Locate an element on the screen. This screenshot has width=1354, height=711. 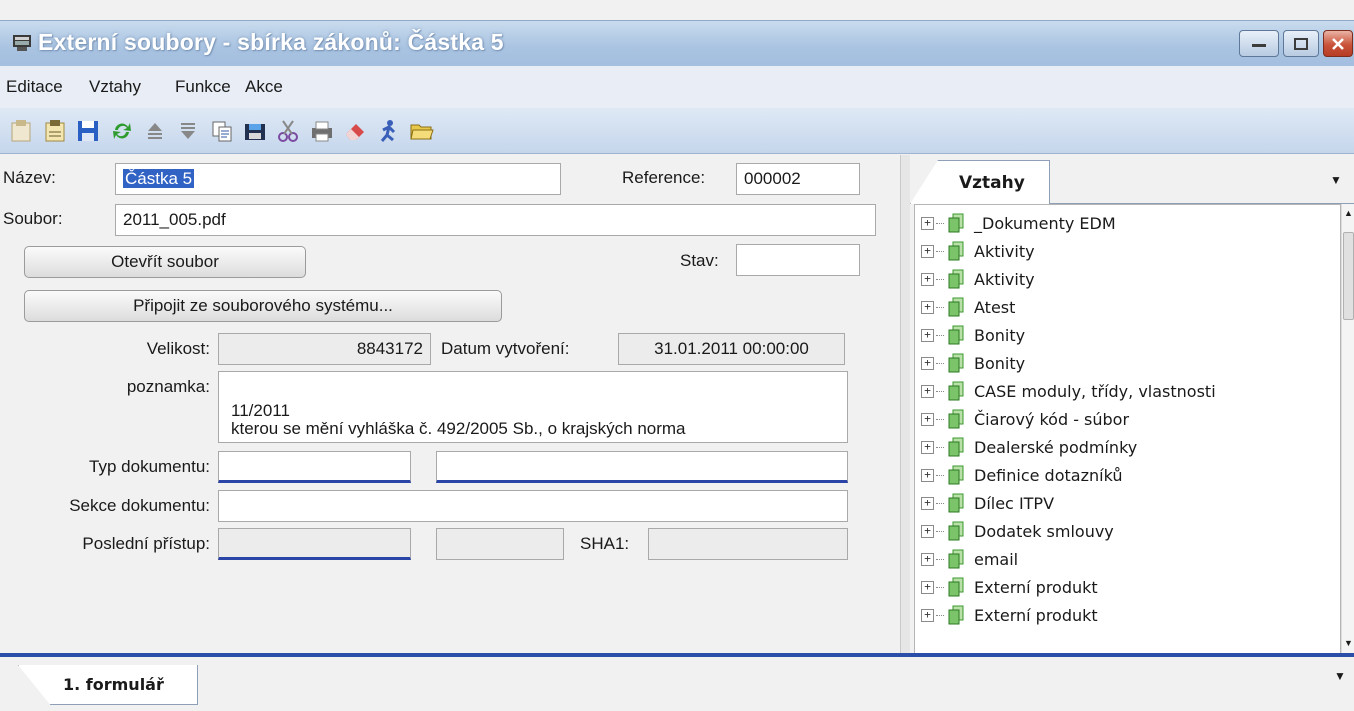
open-icon is located at coordinates (55, 131).